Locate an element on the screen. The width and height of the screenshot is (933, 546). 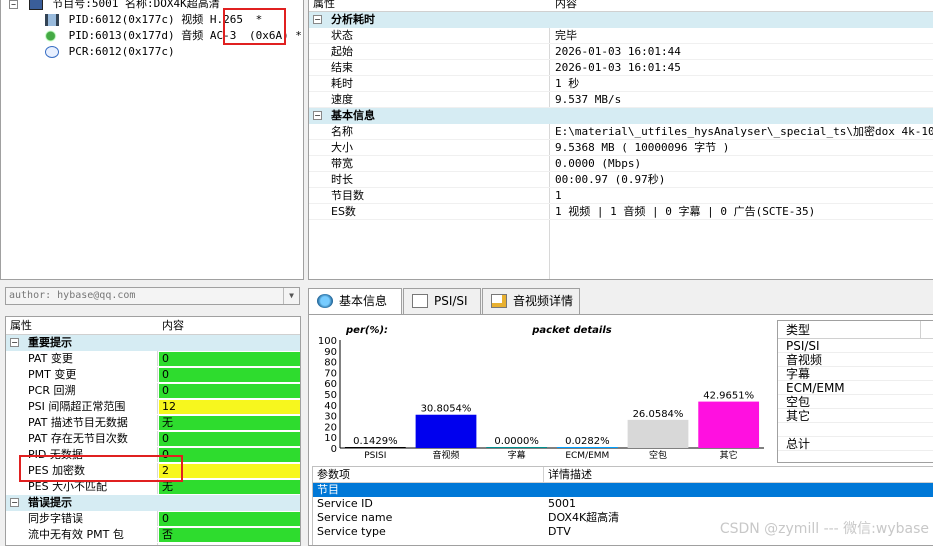
prop-key: 起始 is located at coordinates (342, 51).